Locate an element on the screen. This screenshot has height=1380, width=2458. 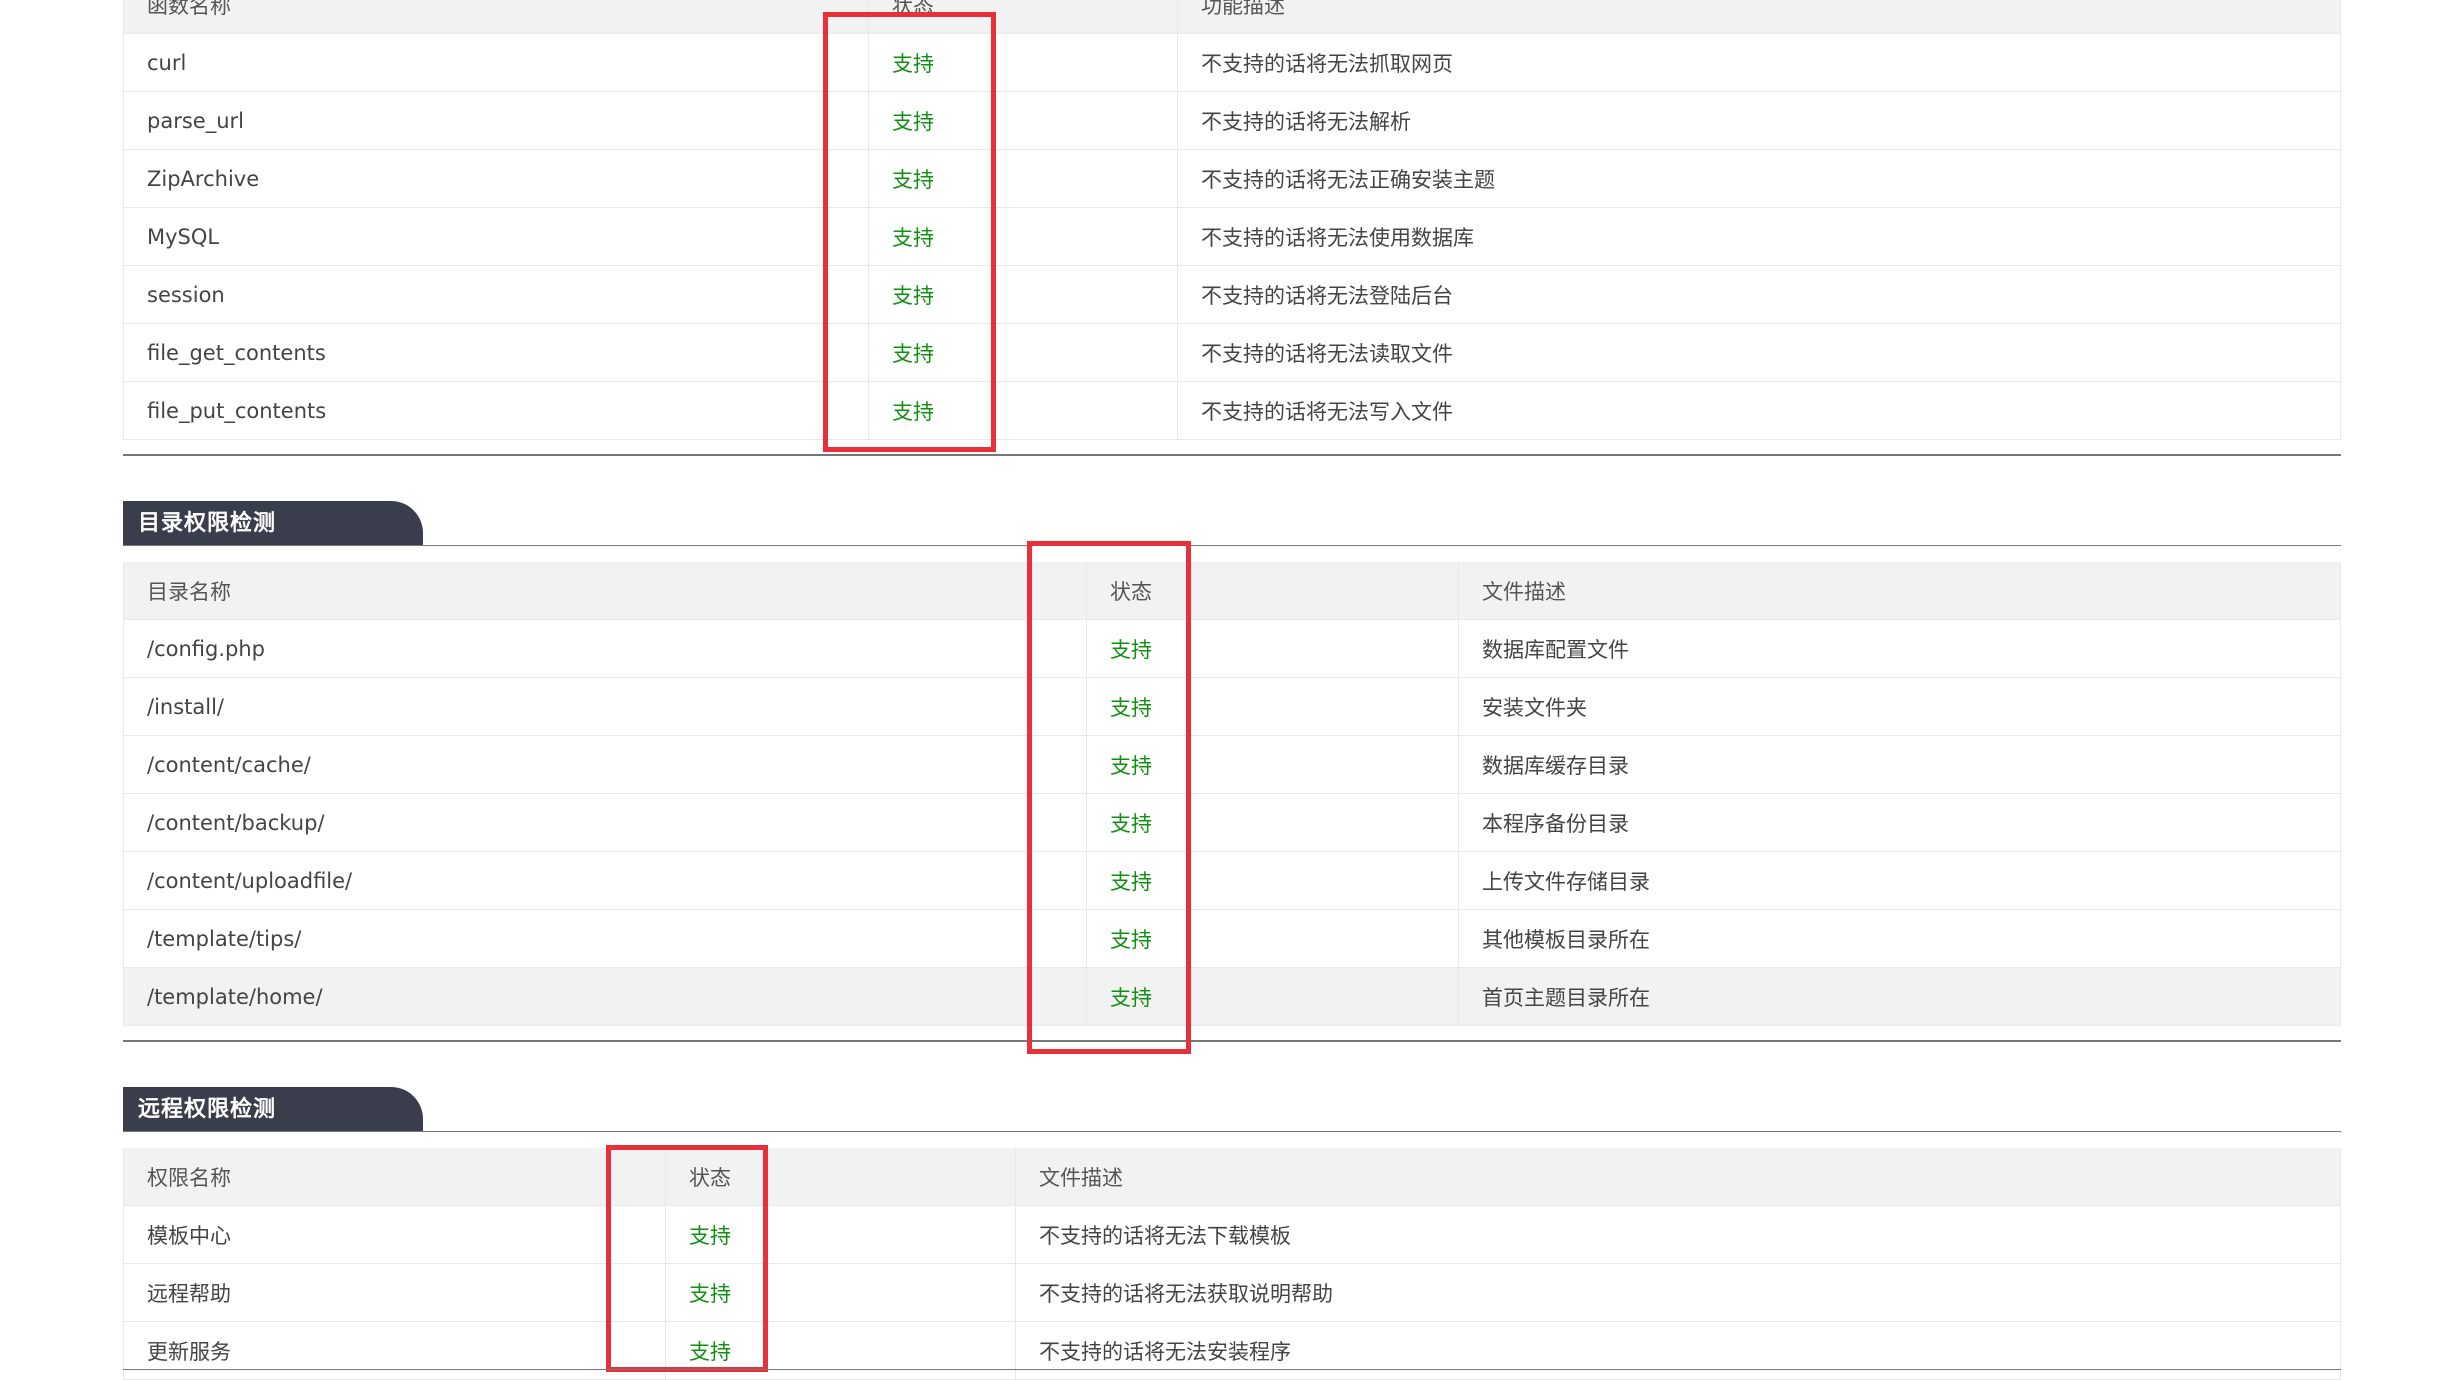
directory-name: /content/uploadfile/ is located at coordinates (605, 880).